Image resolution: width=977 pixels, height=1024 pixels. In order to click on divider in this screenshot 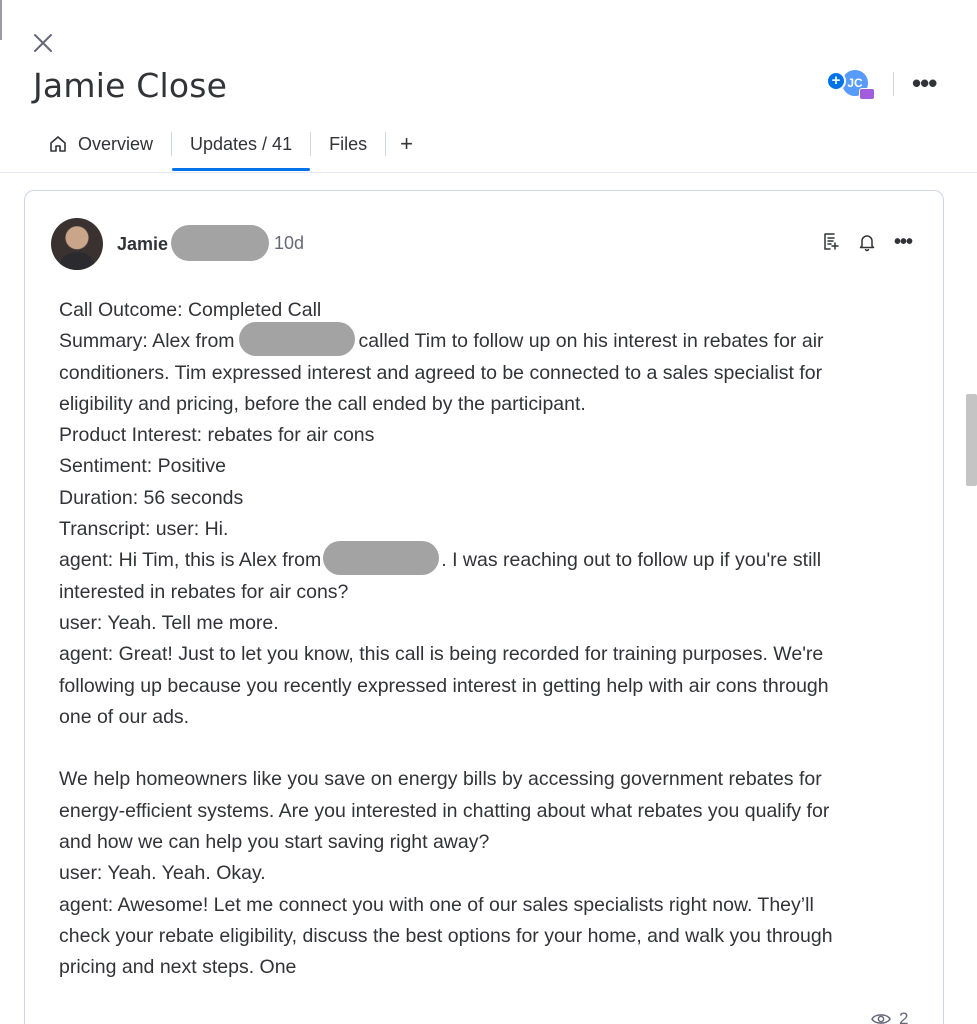, I will do `click(893, 84)`.